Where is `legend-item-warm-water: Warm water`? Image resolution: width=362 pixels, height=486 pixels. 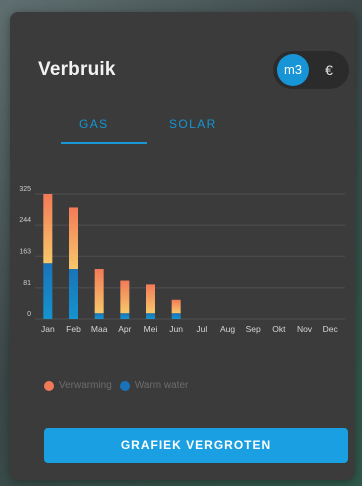
legend-item-warm-water: Warm water is located at coordinates (154, 385).